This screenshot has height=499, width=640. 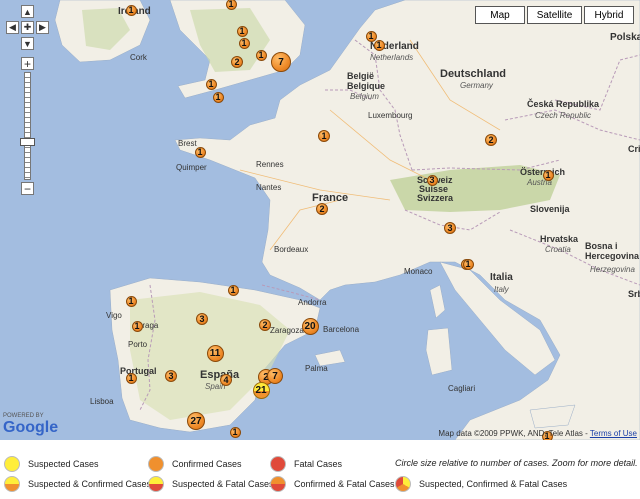 What do you see at coordinates (462, 388) in the screenshot?
I see `label-cagliari: Cagliari` at bounding box center [462, 388].